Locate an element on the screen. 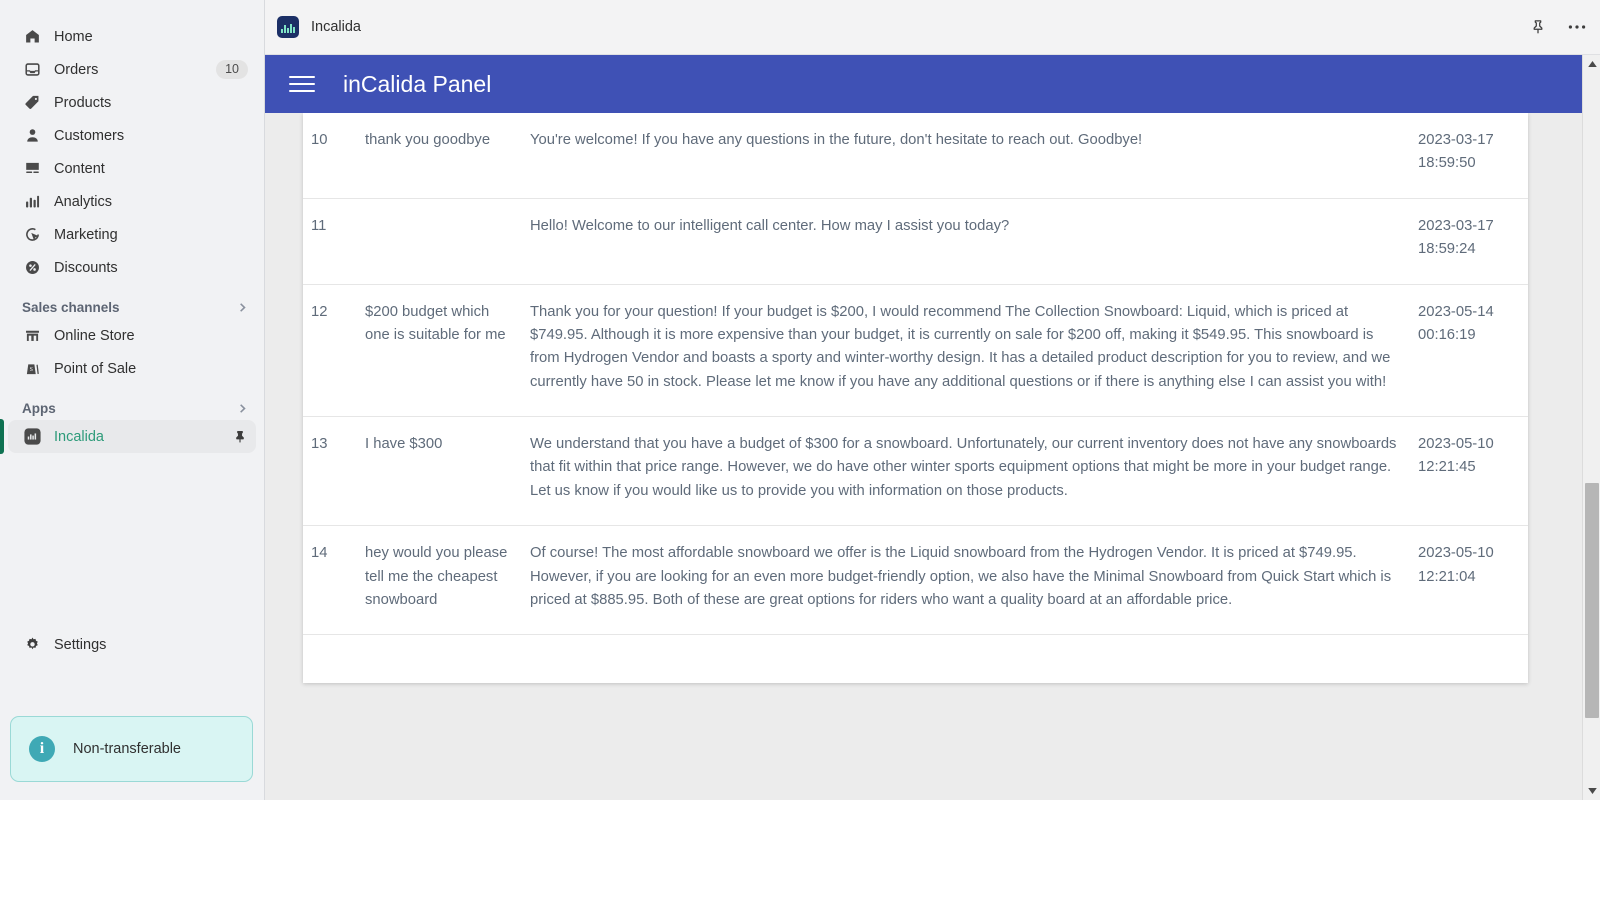 This screenshot has height=900, width=1600. row-date: 2023-03-17 18:59:24 is located at coordinates (1469, 241).